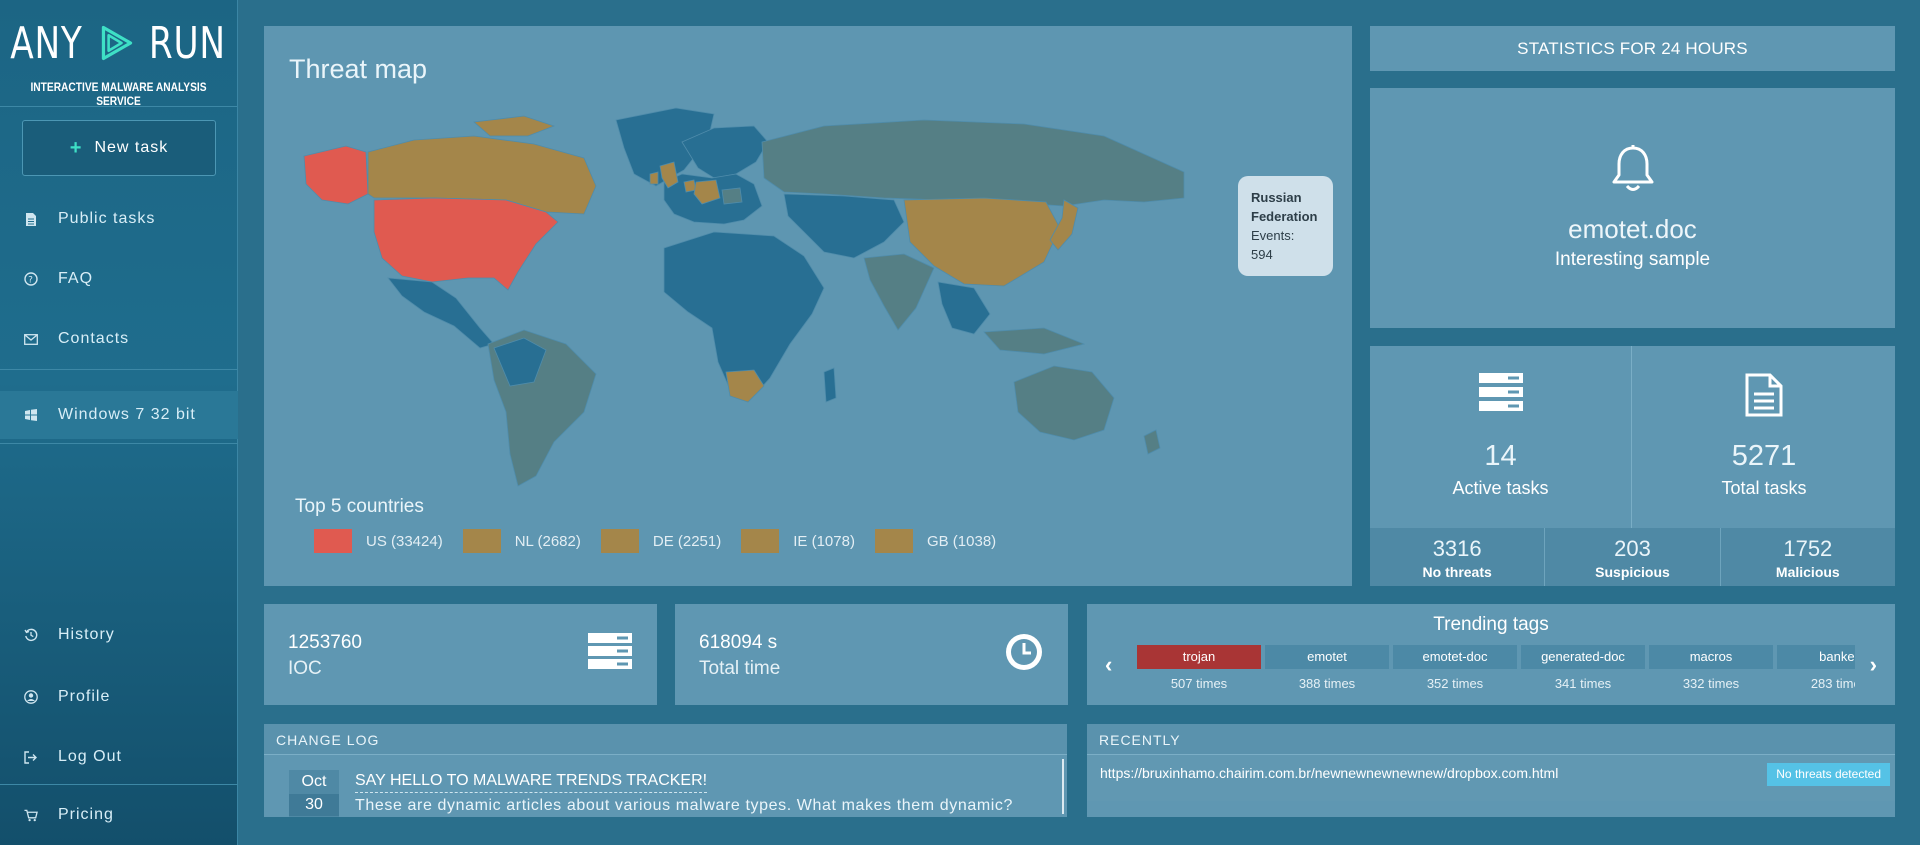 Image resolution: width=1920 pixels, height=845 pixels. What do you see at coordinates (1711, 657) in the screenshot?
I see `tag-label: macros` at bounding box center [1711, 657].